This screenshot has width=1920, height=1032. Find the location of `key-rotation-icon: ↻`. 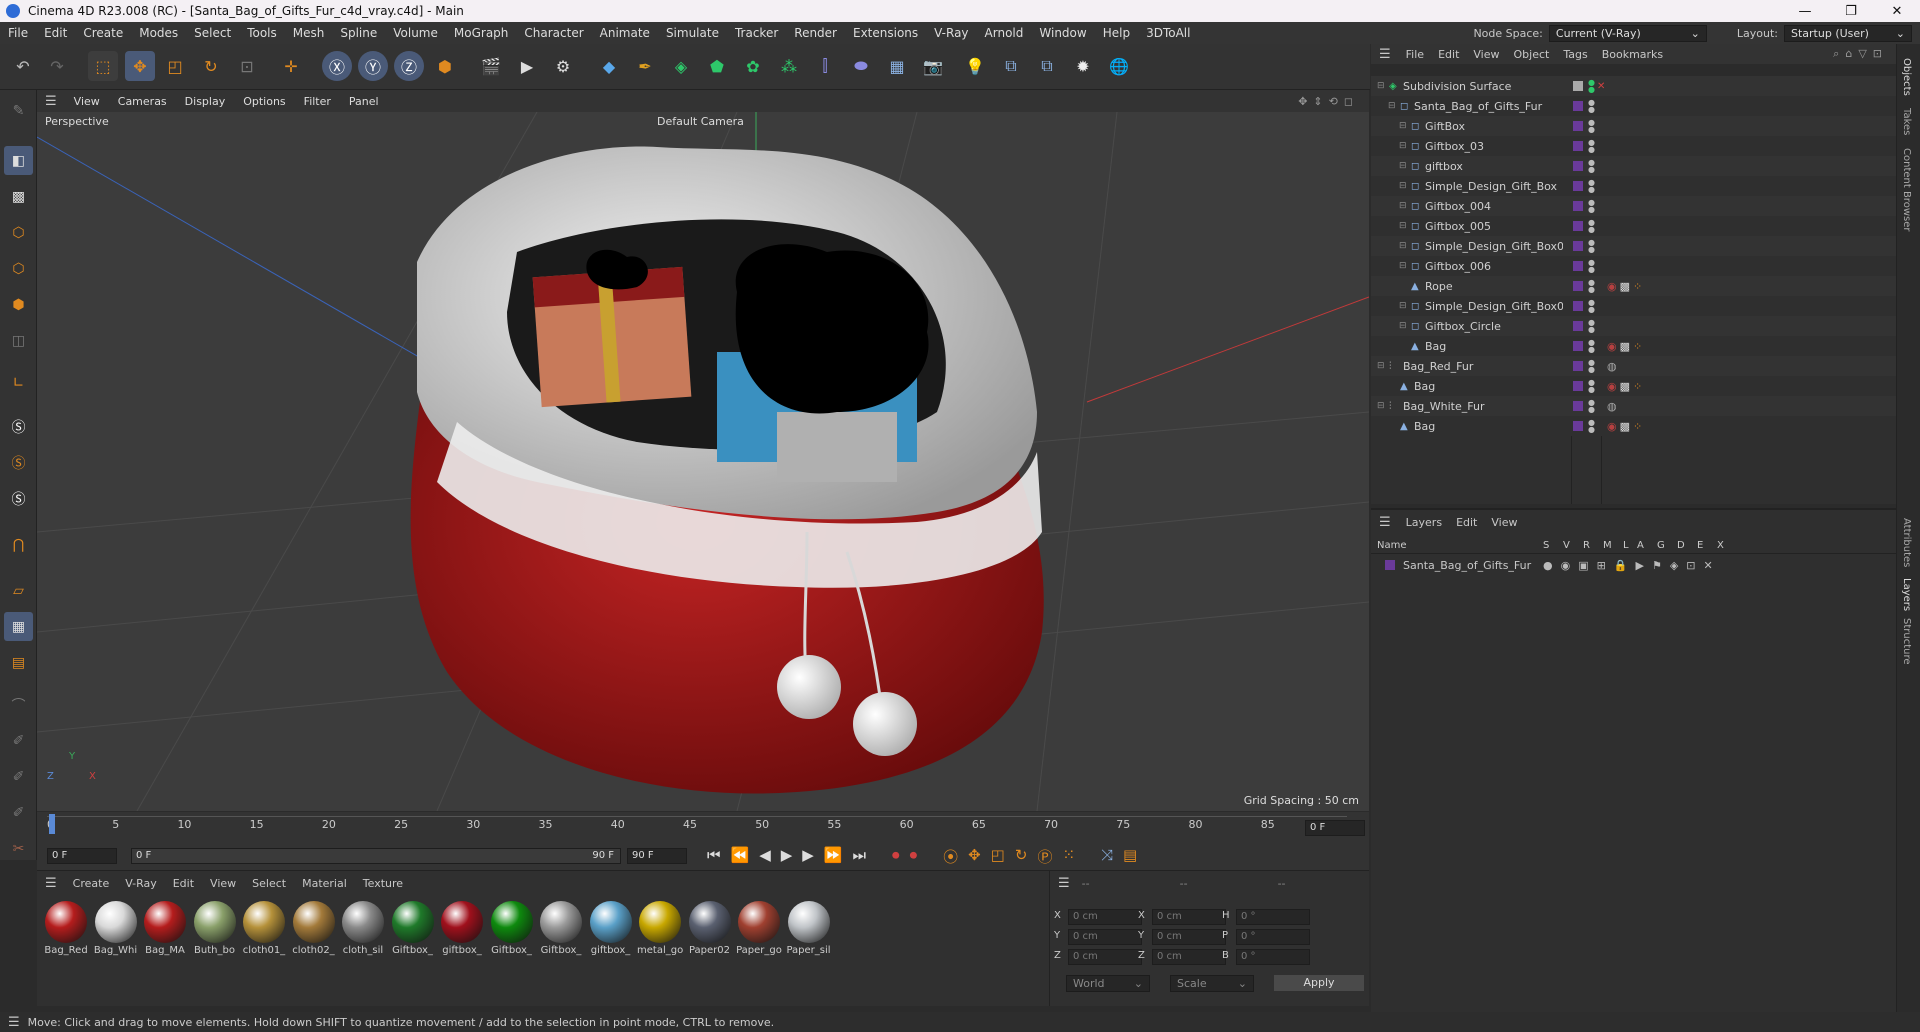

key-rotation-icon: ↻ is located at coordinates (1021, 856).